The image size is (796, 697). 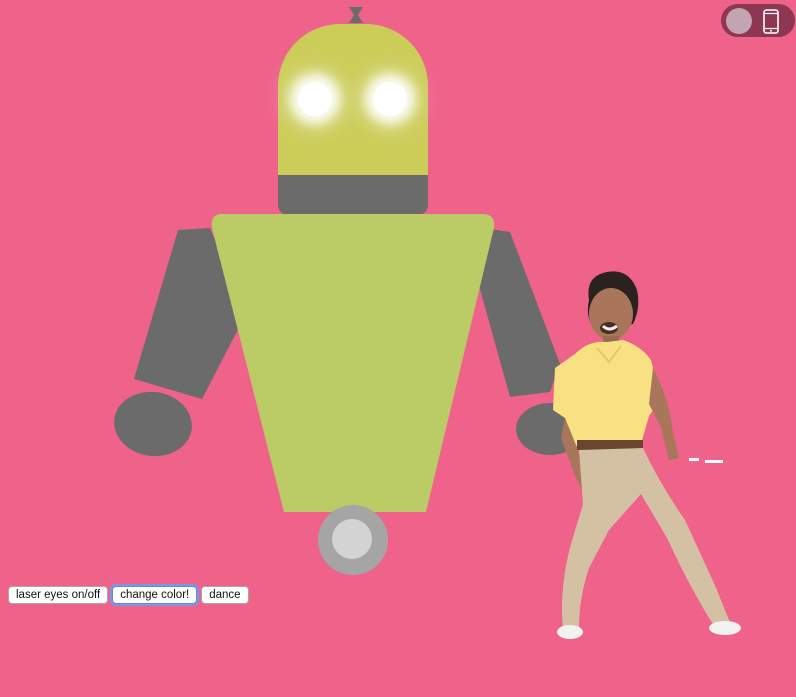 I want to click on laser-eyes-toggle-button: laser eyes on/off, so click(x=58, y=595).